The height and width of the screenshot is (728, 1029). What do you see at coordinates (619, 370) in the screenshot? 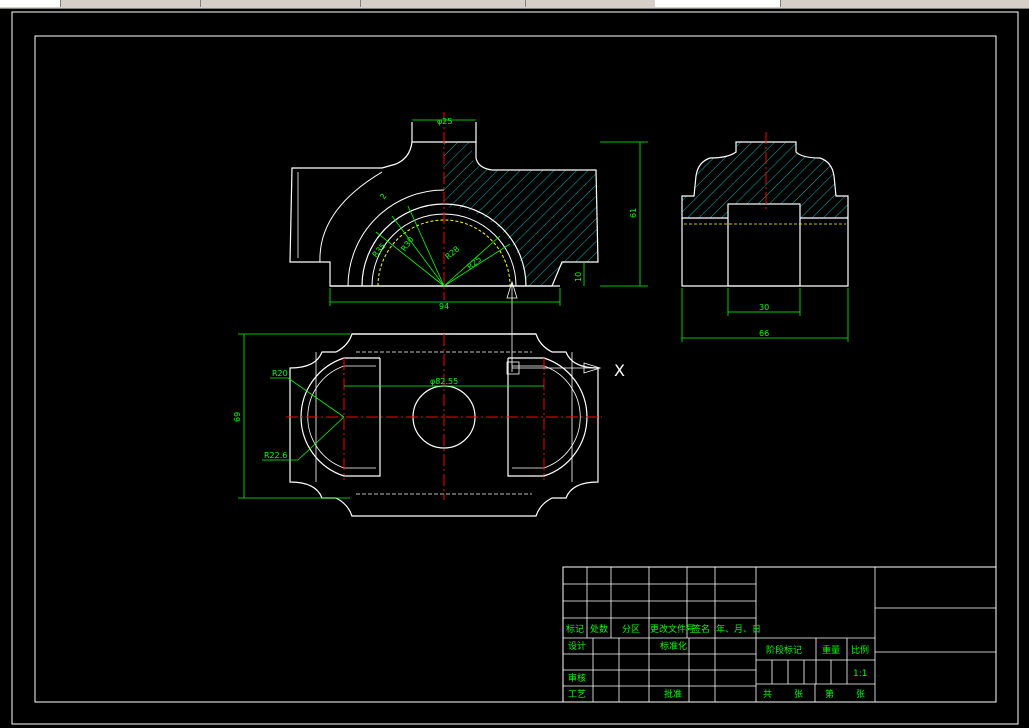
I see `ucs-x-label: X` at bounding box center [619, 370].